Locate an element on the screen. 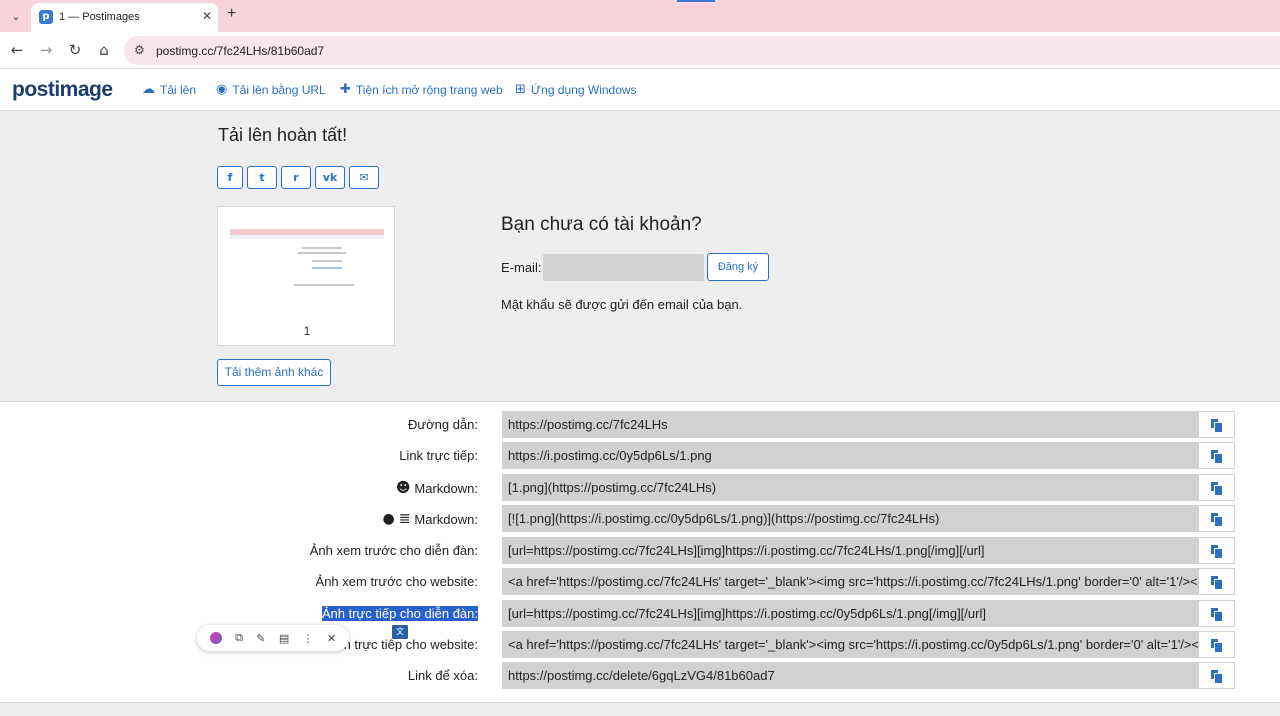 The height and width of the screenshot is (716, 1280). link-value-field: https://postimg.cc/7fc24LHs is located at coordinates (850, 424).